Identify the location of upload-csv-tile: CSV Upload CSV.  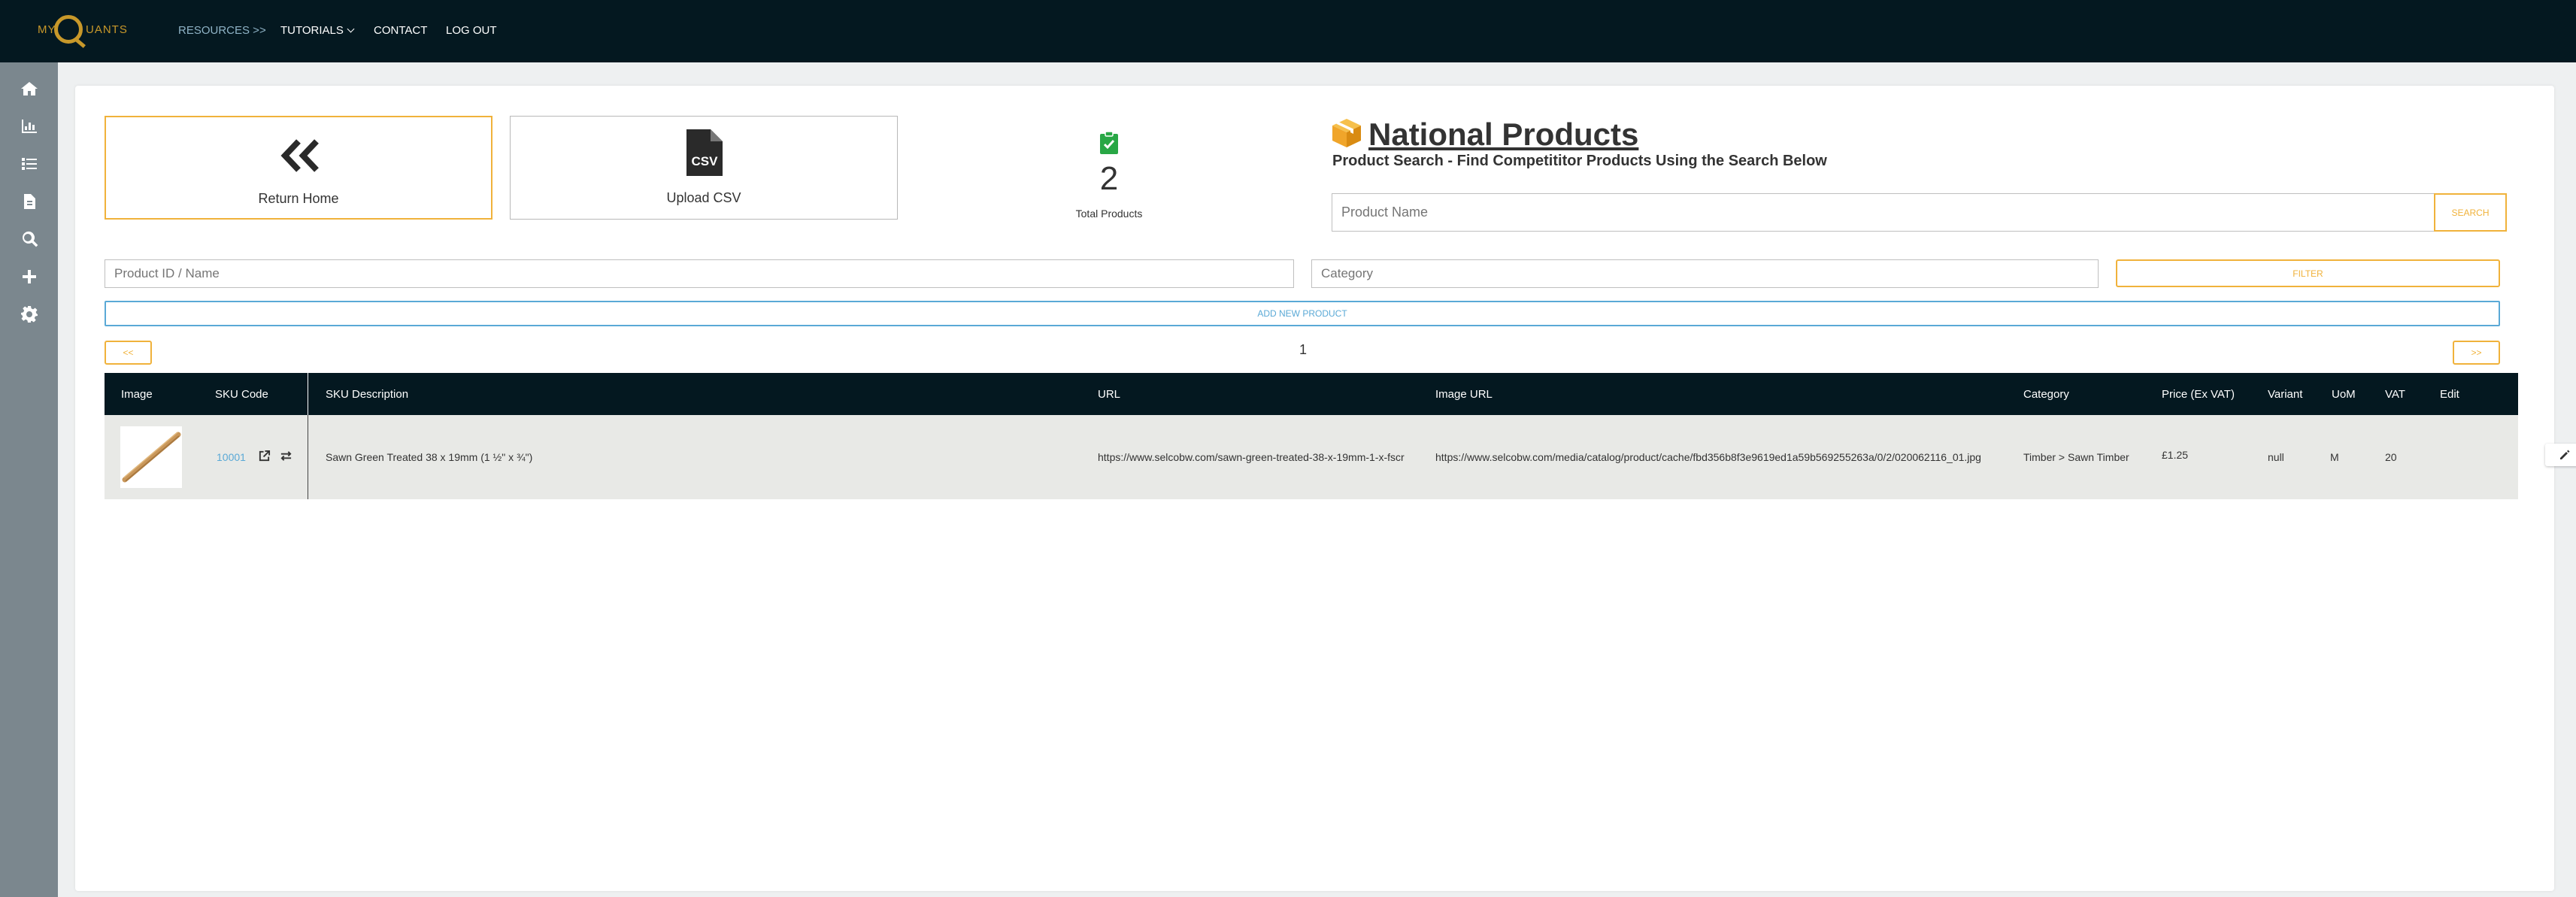
(704, 168).